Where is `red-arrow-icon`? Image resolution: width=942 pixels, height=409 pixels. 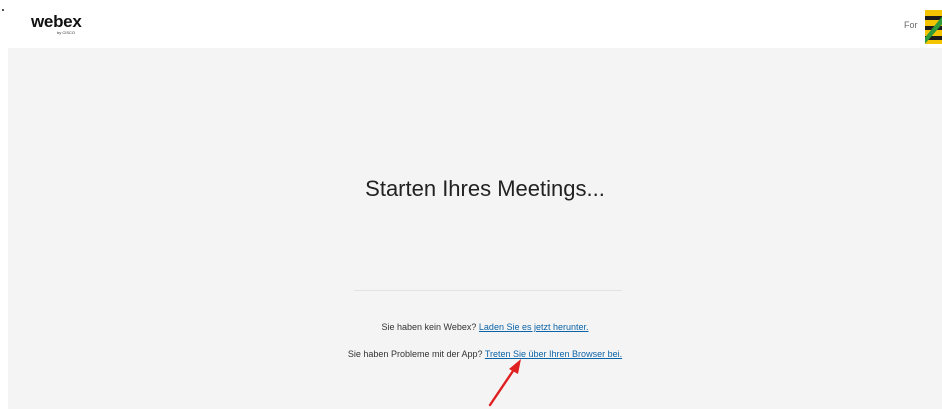 red-arrow-icon is located at coordinates (504, 383).